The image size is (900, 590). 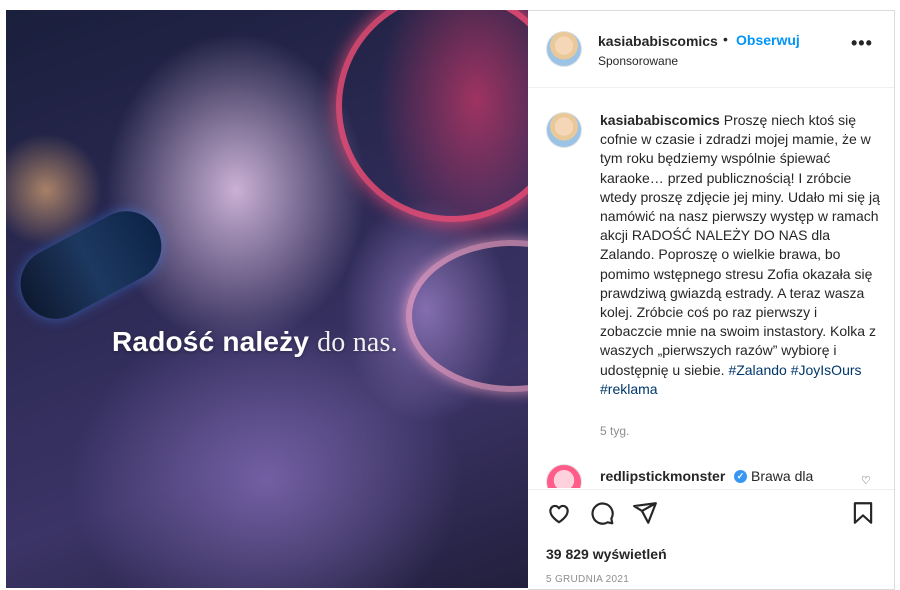 I want to click on hashtag-link: #reklama, so click(x=629, y=389).